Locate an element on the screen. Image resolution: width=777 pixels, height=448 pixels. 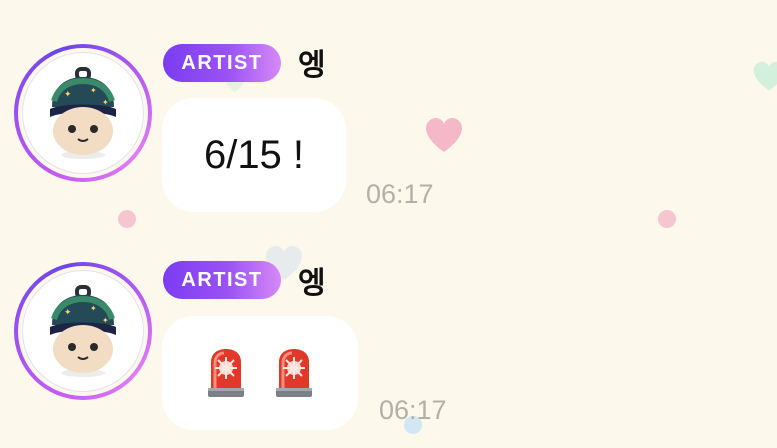
pink-heart-icon is located at coordinates (444, 135).